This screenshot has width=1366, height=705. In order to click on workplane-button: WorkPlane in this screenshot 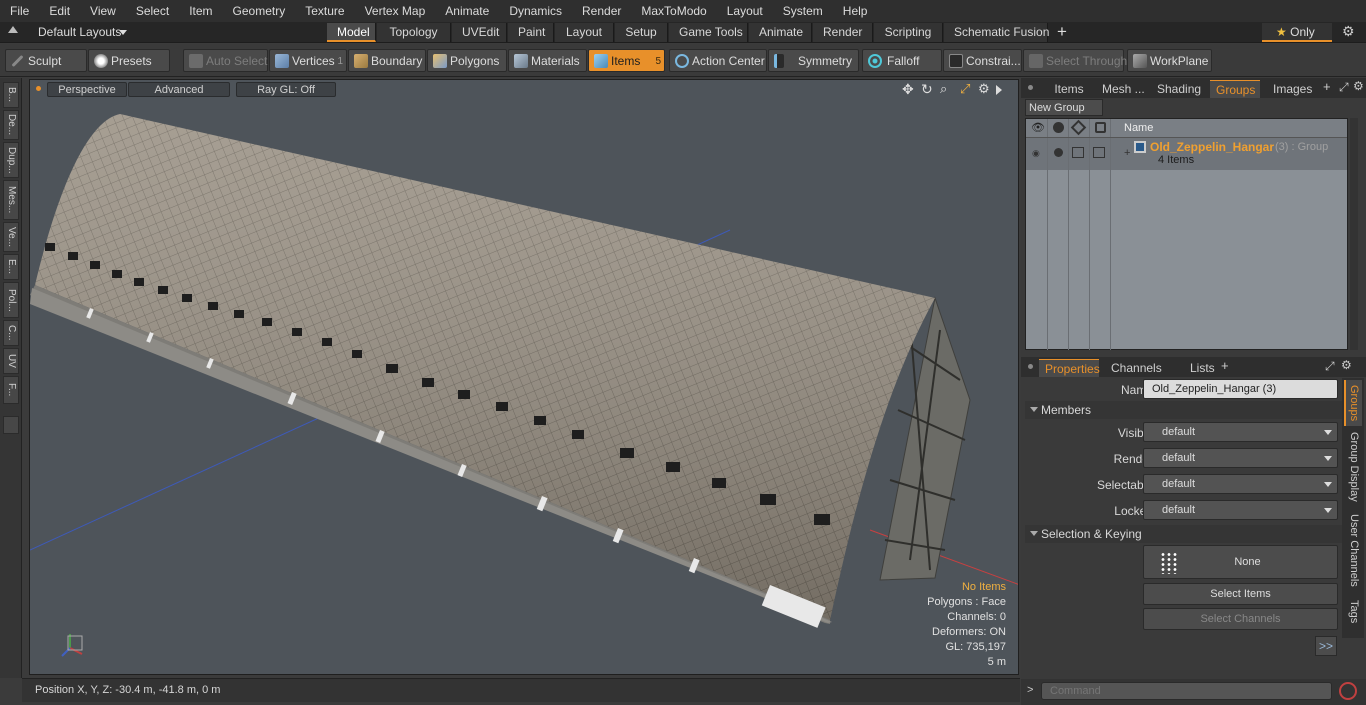, I will do `click(1169, 60)`.